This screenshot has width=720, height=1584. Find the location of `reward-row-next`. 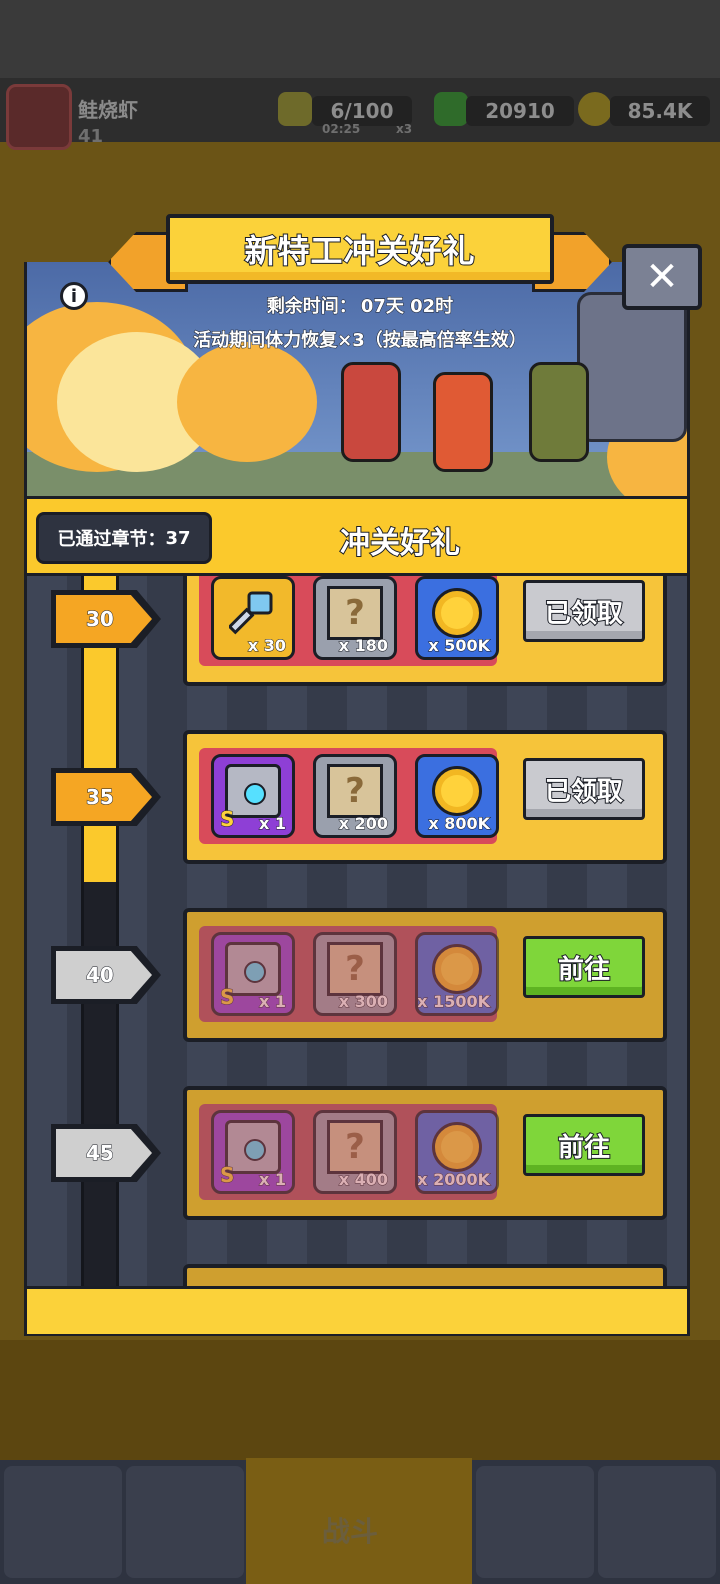

reward-row-next is located at coordinates (357, 1275).